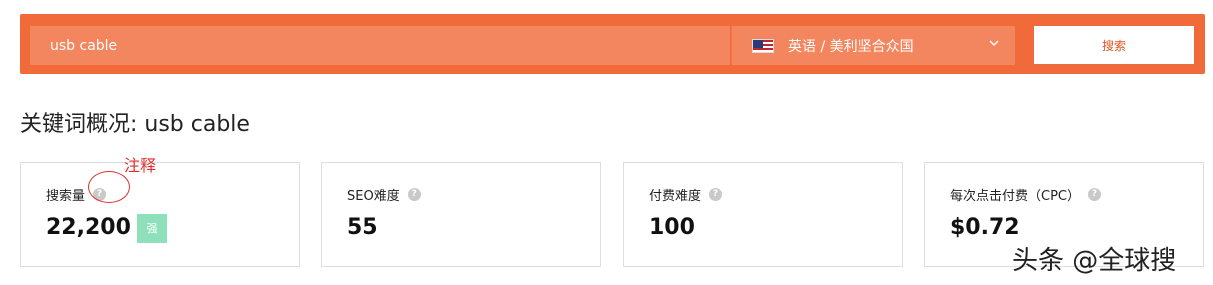 The image size is (1213, 285). I want to click on watermark: 头条 @全球搜, so click(1094, 261).